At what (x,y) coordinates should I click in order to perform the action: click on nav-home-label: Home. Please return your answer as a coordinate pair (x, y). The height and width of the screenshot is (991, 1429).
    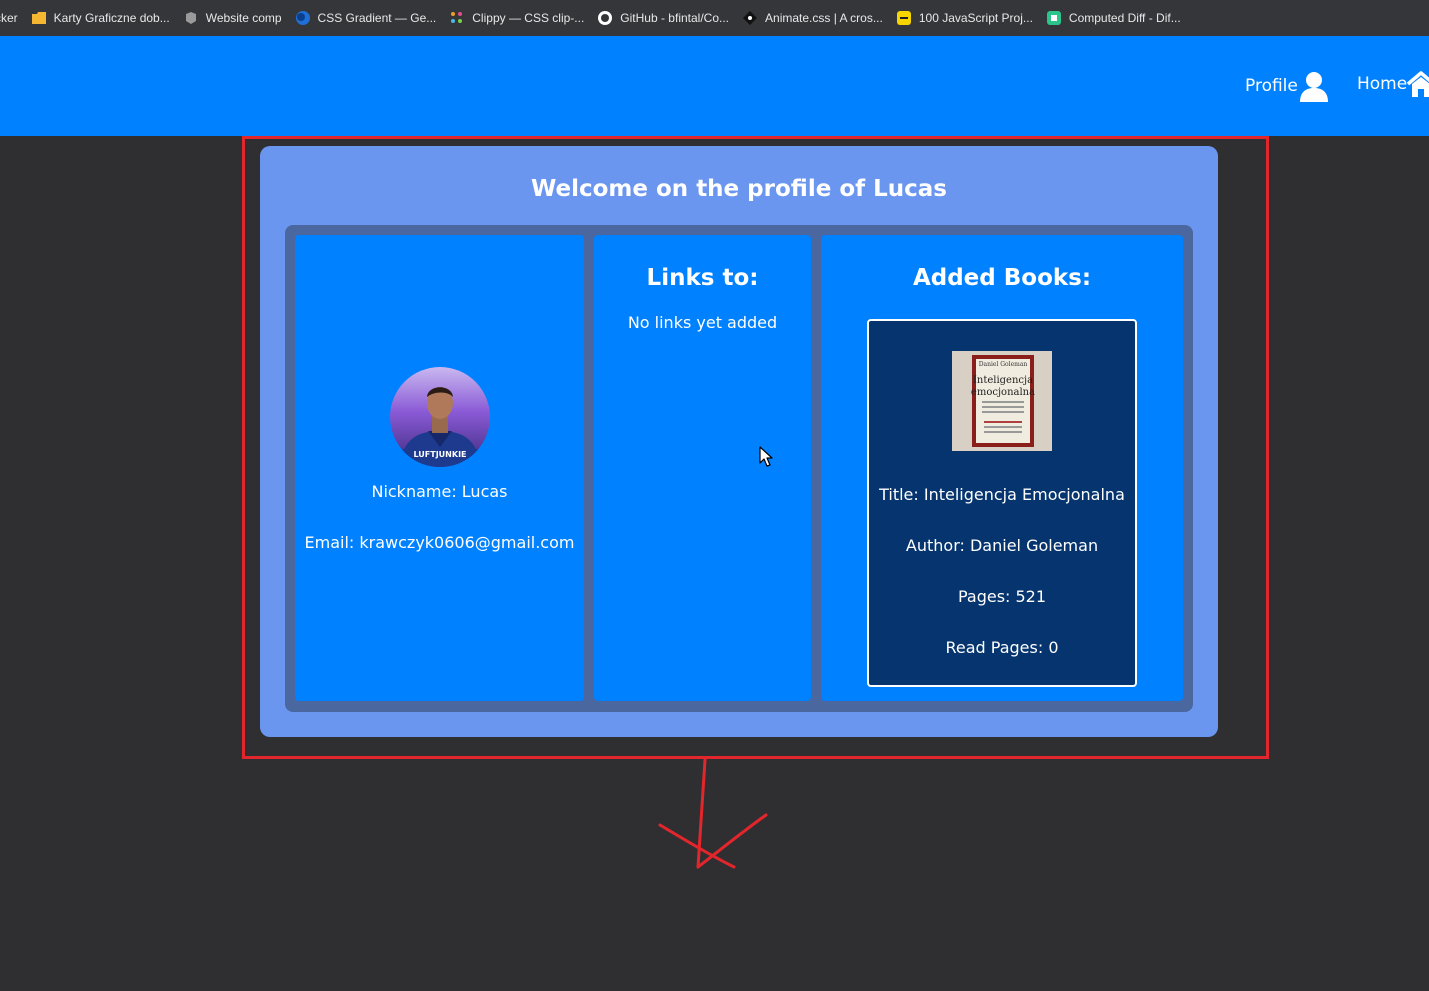
    Looking at the image, I should click on (1382, 84).